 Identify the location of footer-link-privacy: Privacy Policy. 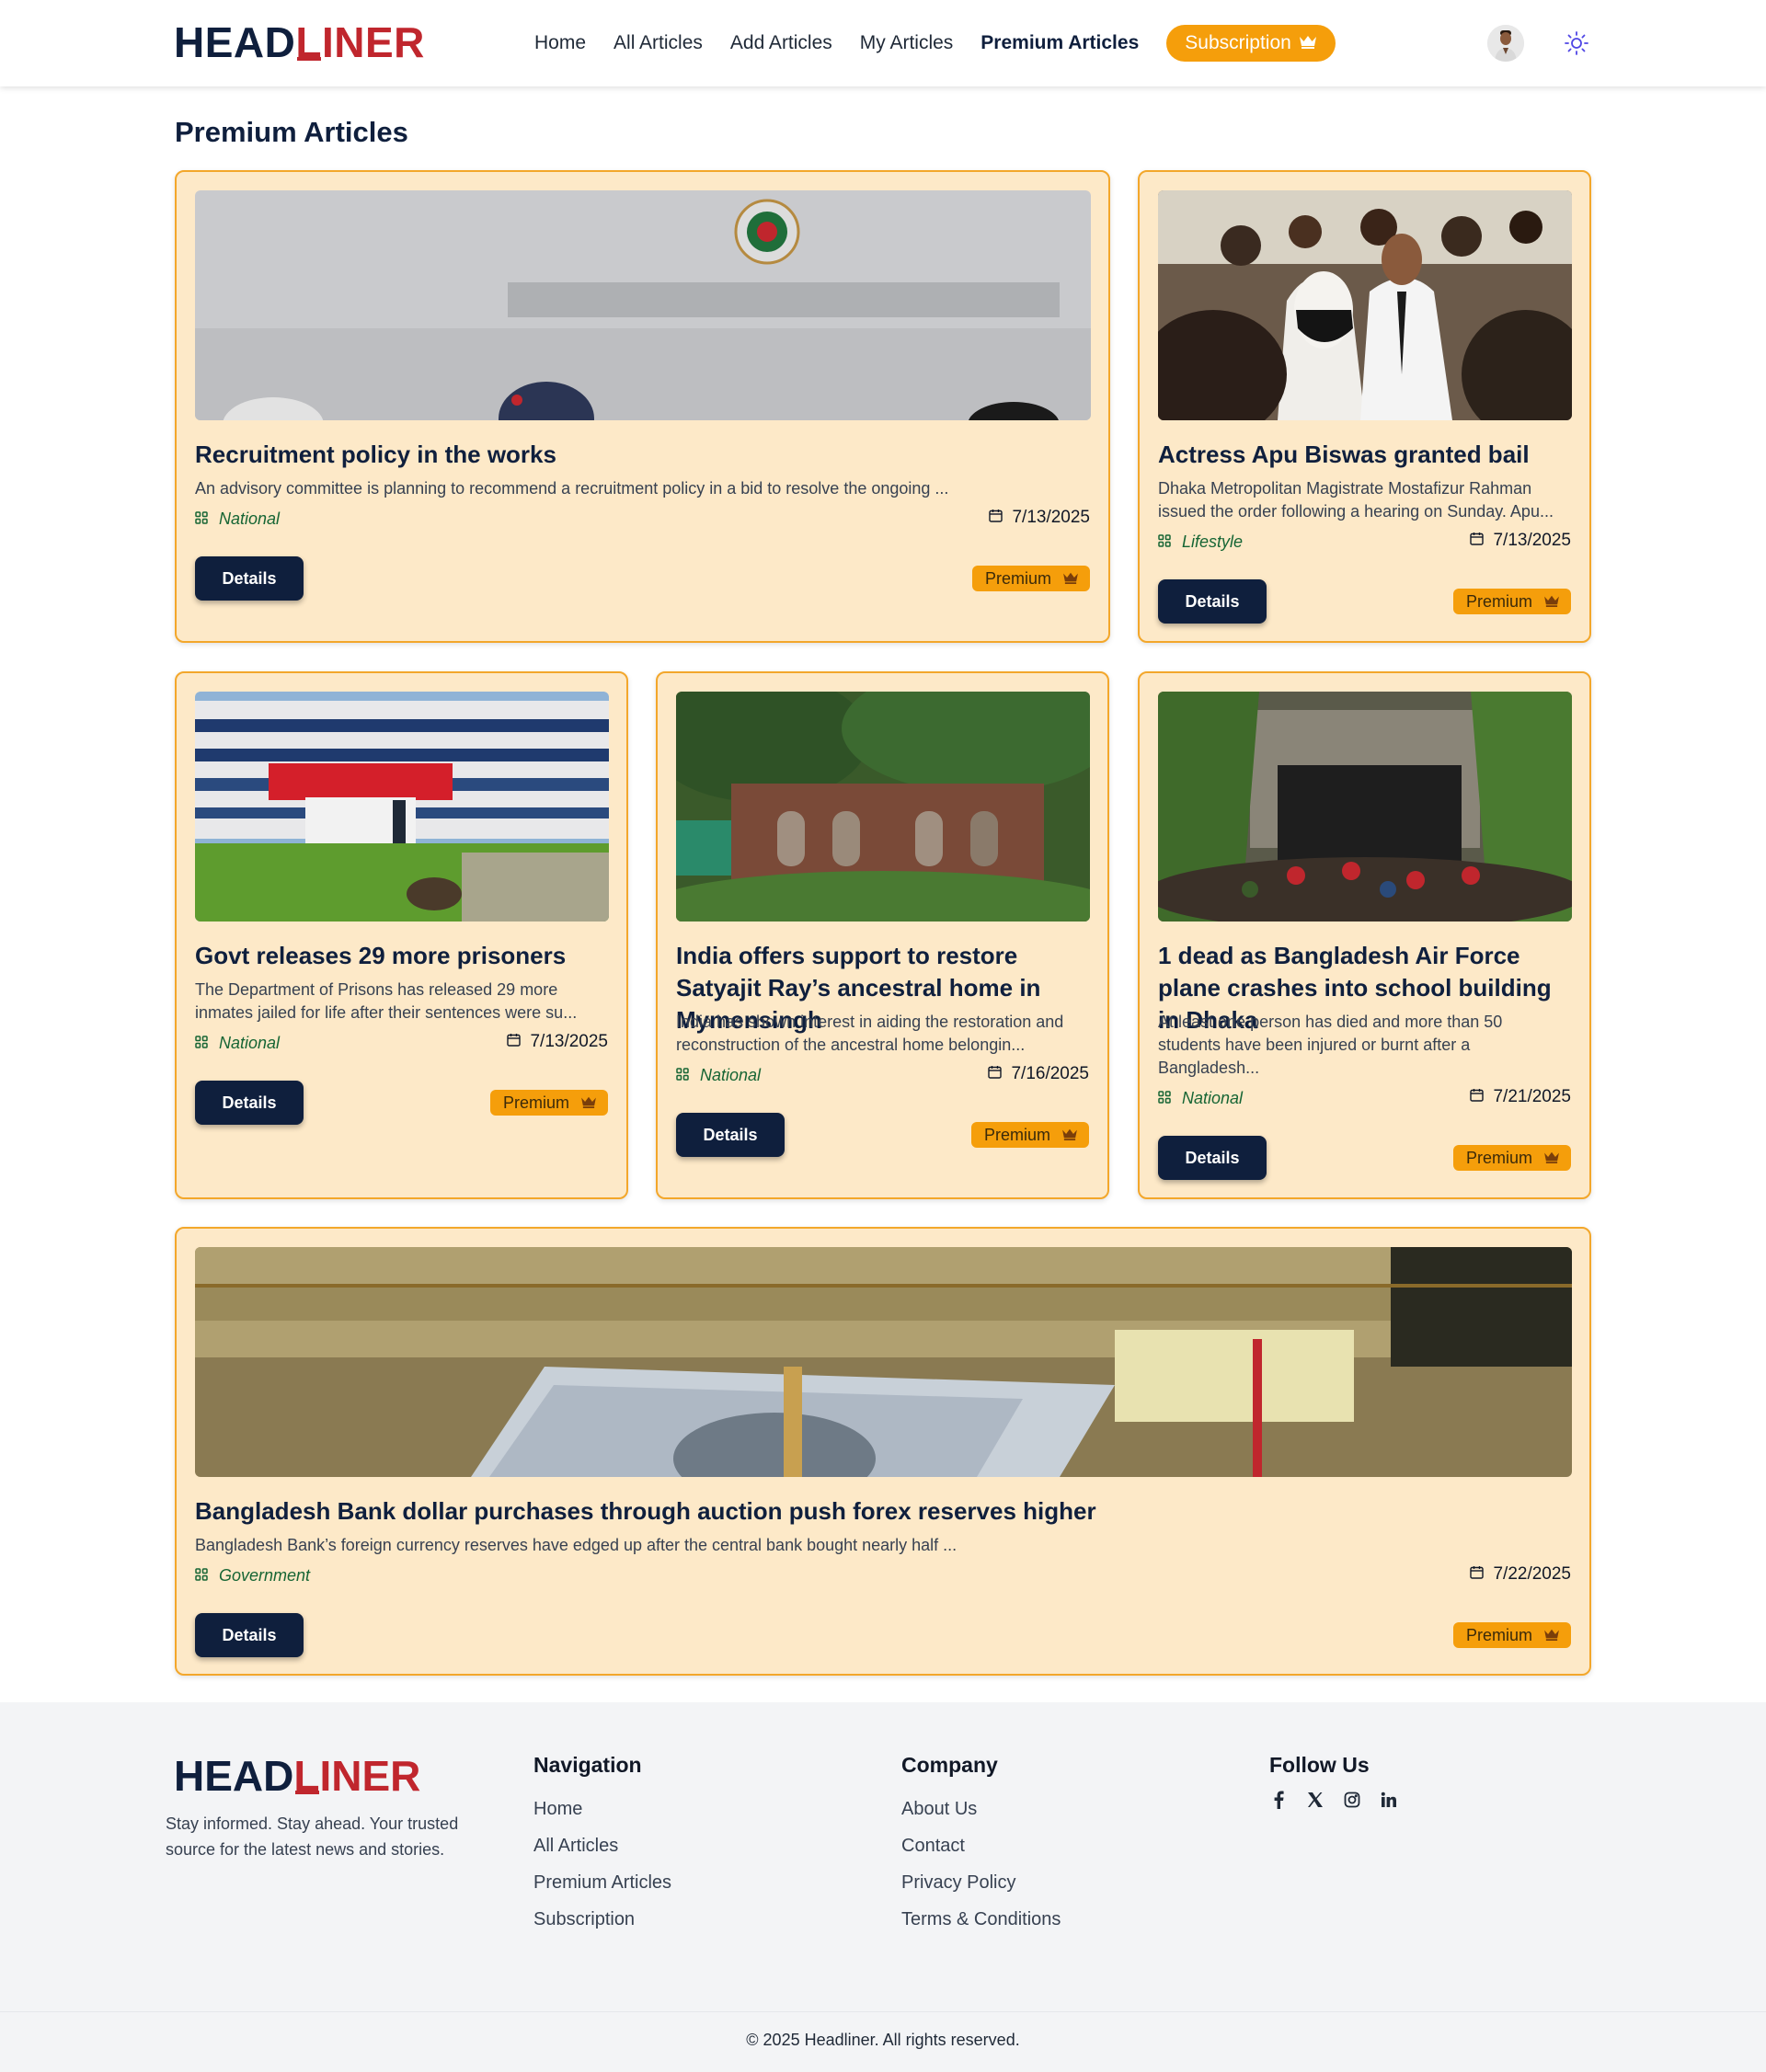
(981, 1882).